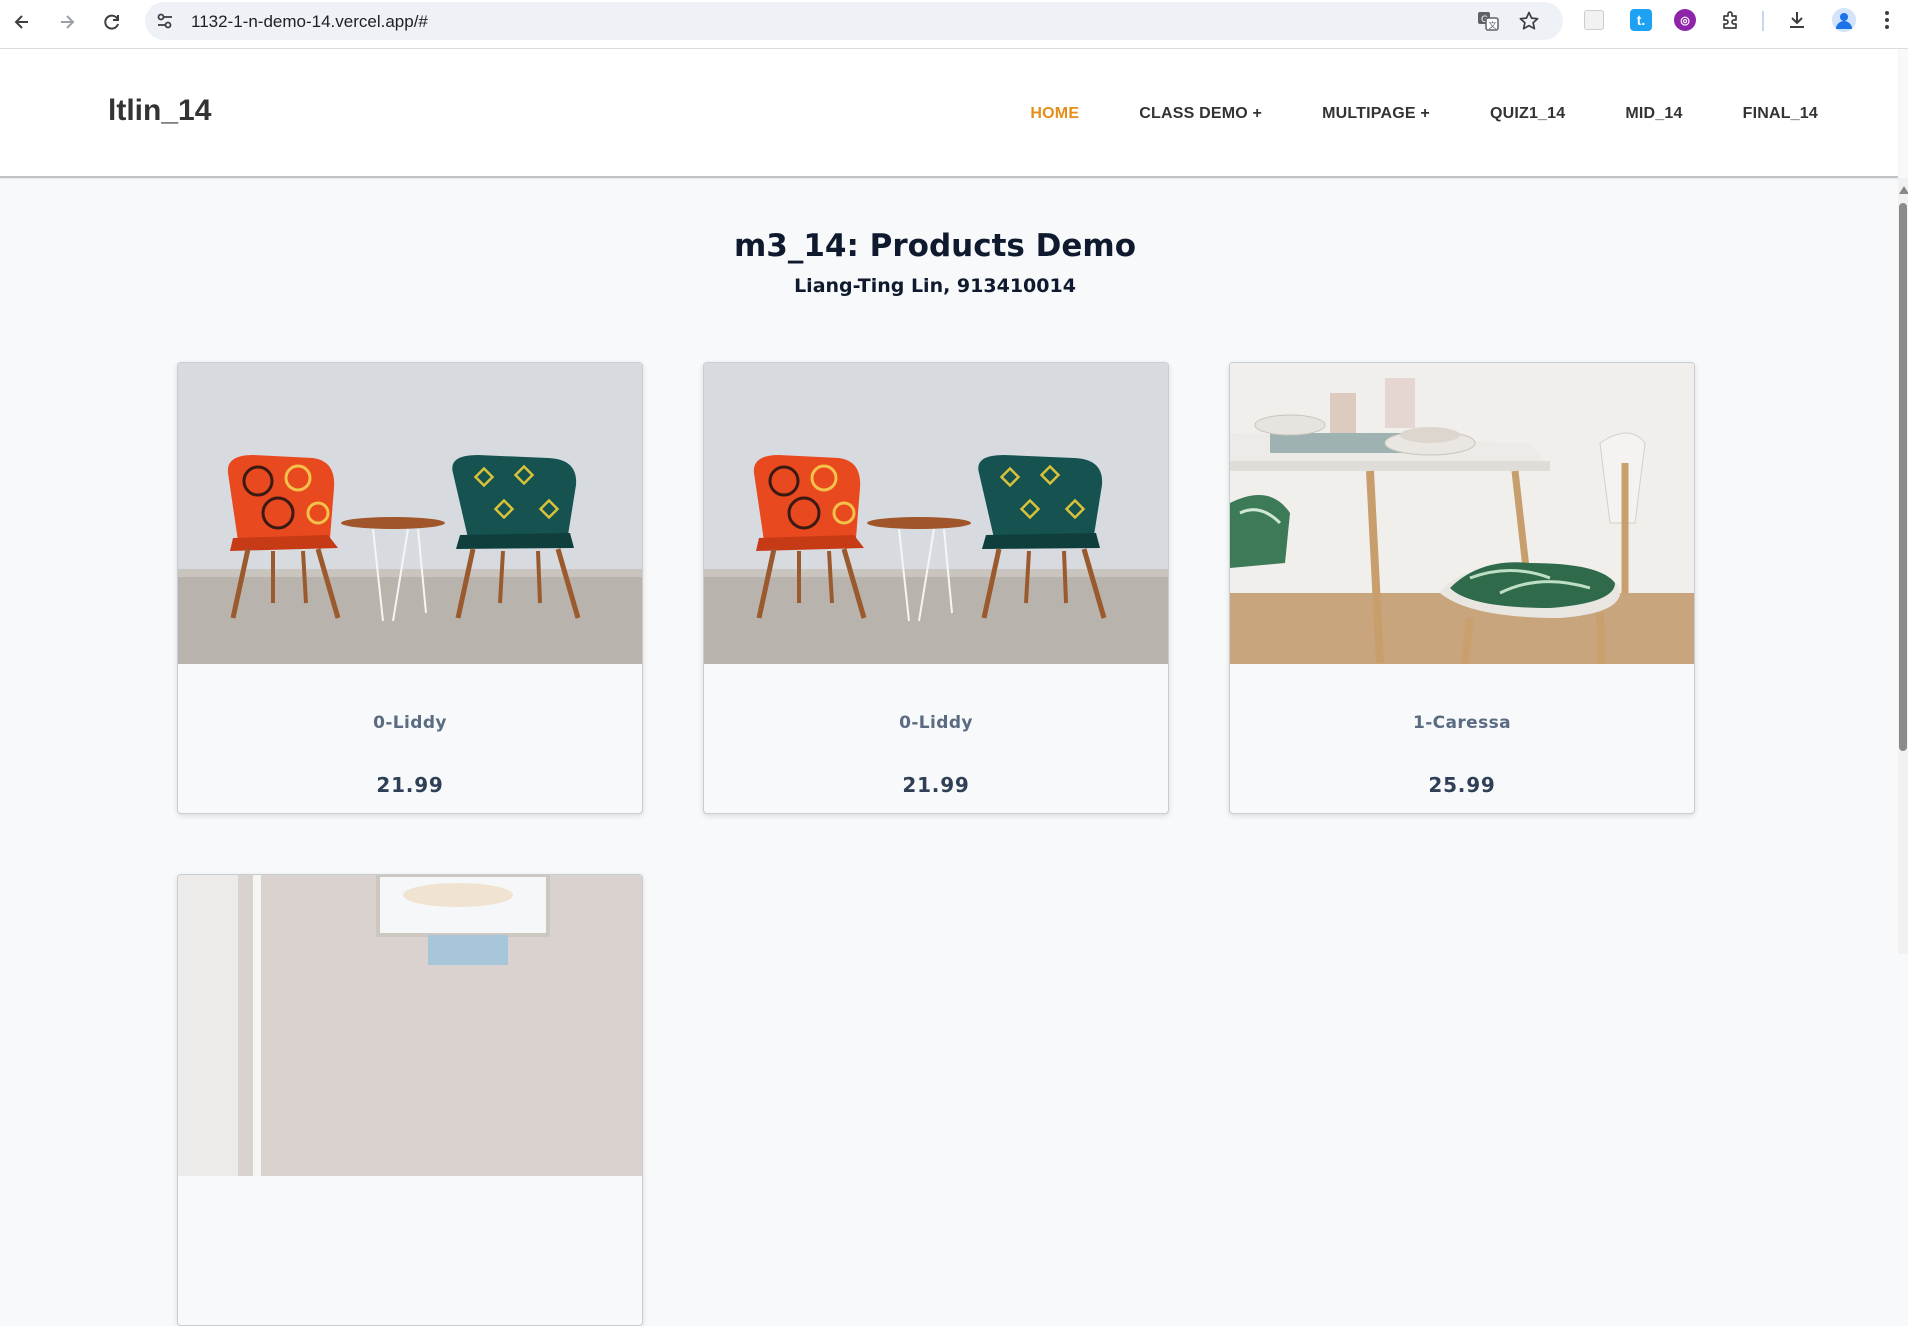 The width and height of the screenshot is (1908, 1326). I want to click on translate-icon: G 文, so click(1488, 21).